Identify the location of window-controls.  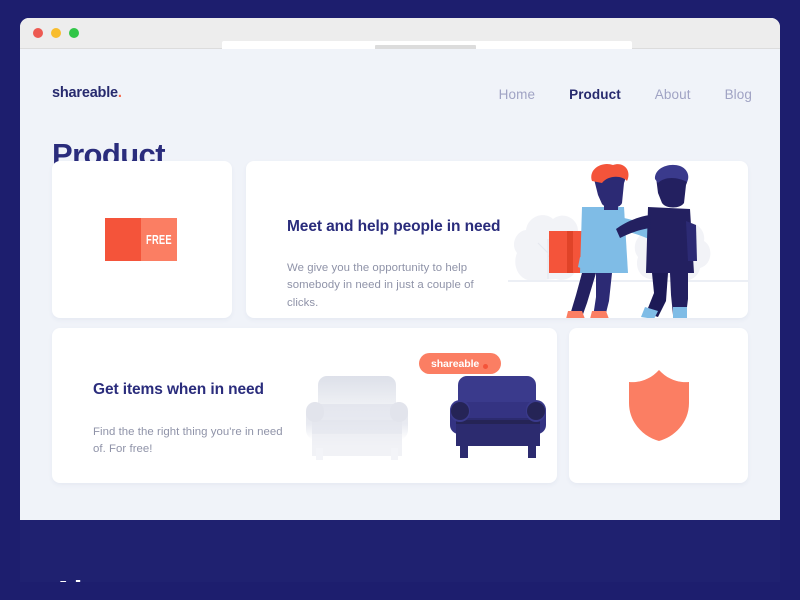
(56, 33).